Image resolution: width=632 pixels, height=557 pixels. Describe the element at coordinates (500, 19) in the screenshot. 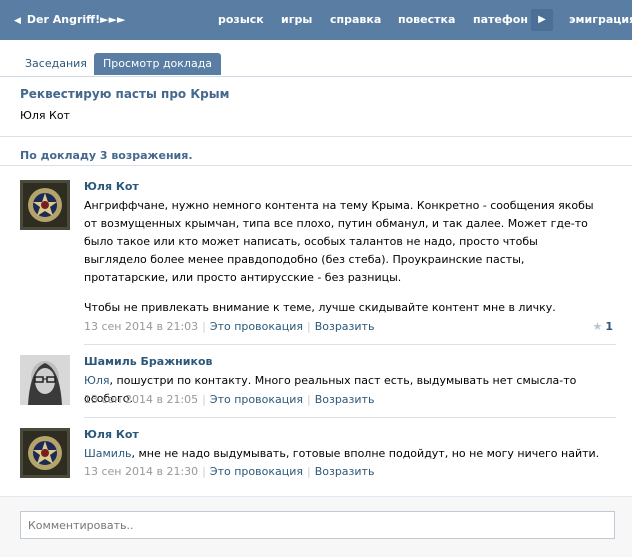

I see `nav-item-patefon: патефон` at that location.